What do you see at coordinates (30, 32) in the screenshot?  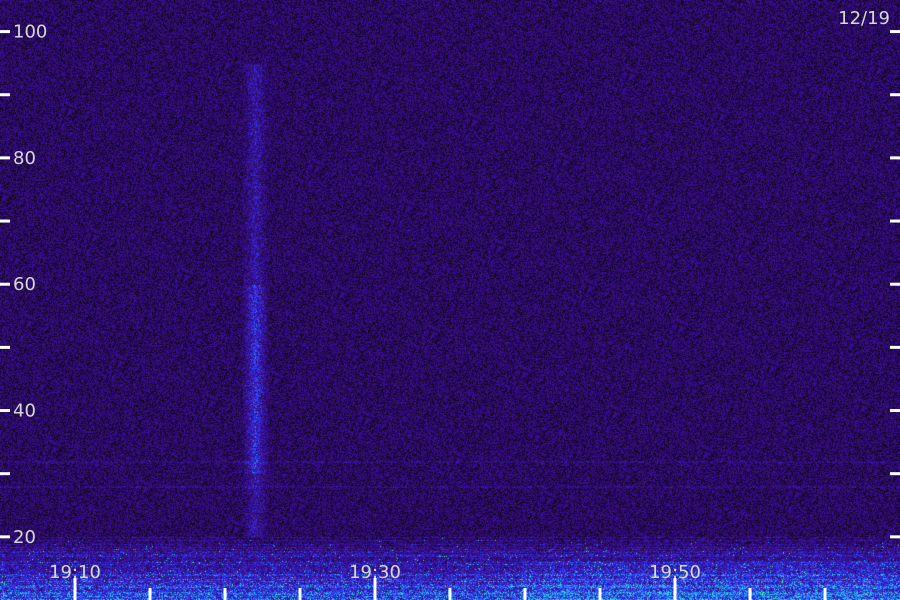 I see `y-tick-label: 100` at bounding box center [30, 32].